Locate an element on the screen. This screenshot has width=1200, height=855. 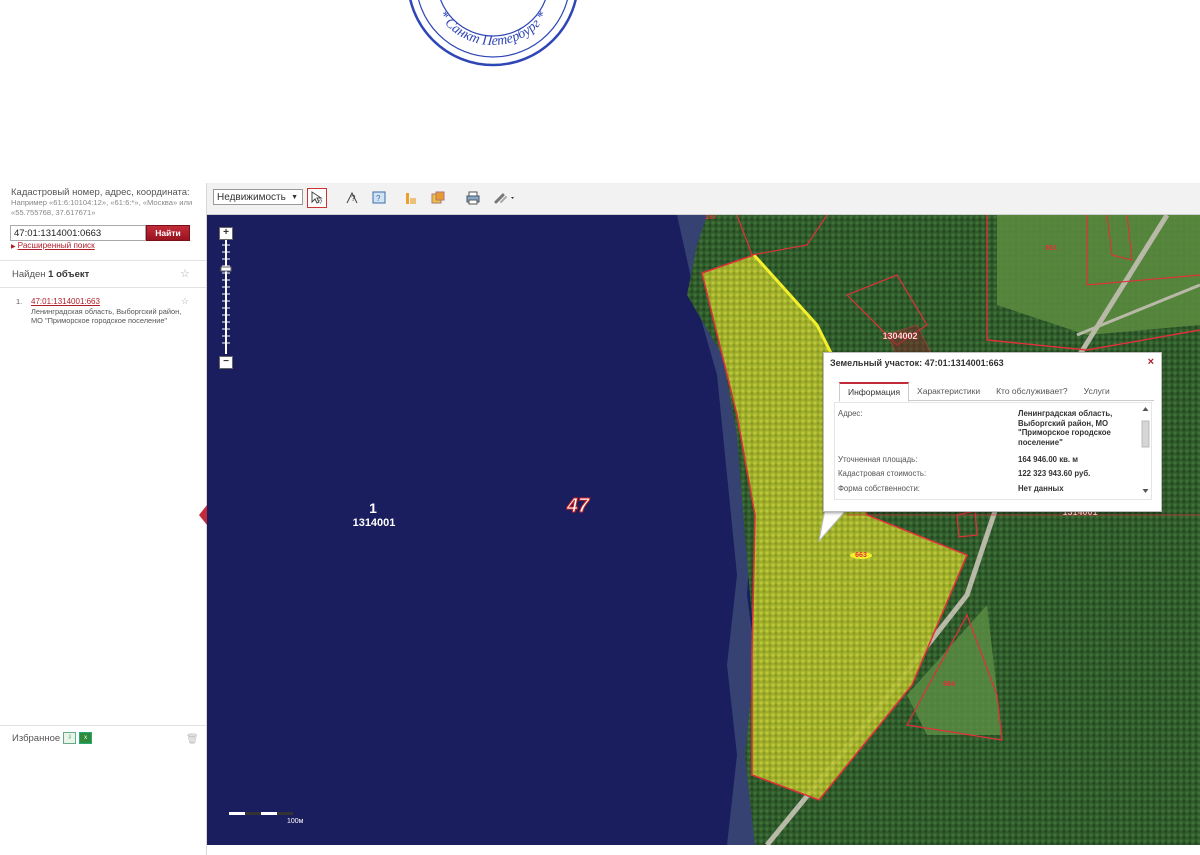
excel-icon: x is located at coordinates (86, 738).